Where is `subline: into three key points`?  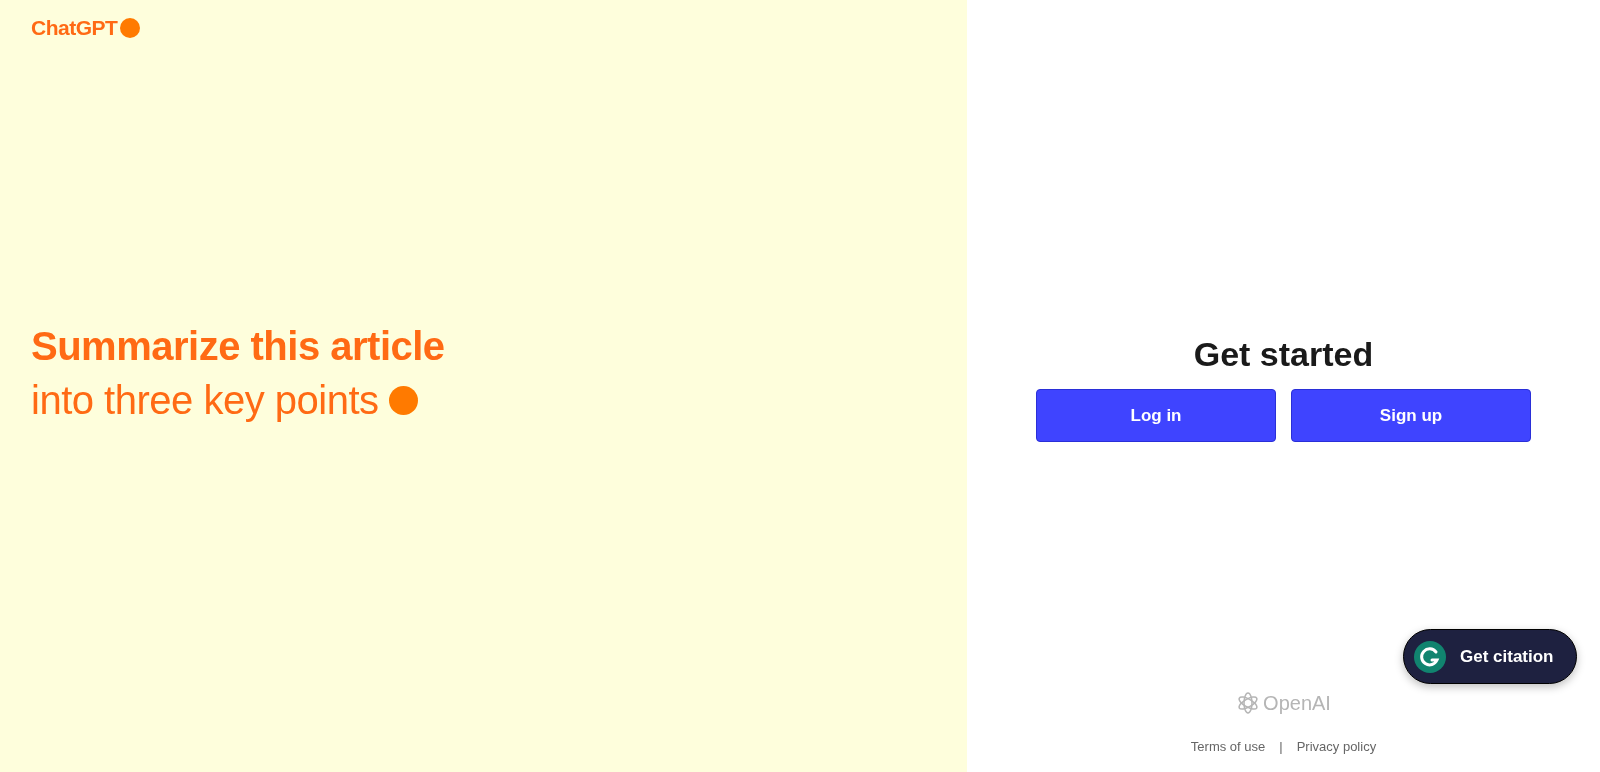 subline: into three key points is located at coordinates (205, 400).